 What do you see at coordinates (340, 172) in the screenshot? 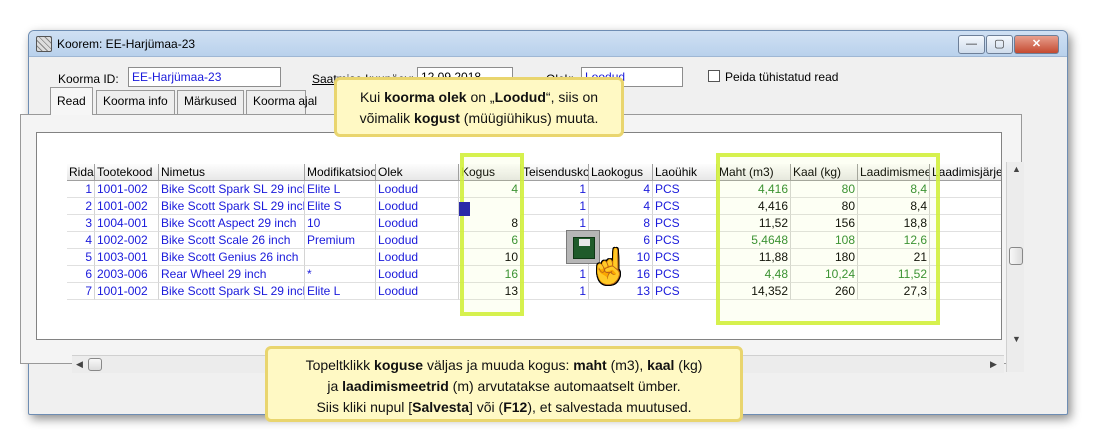
I see `col-header: Modifikatsioon` at bounding box center [340, 172].